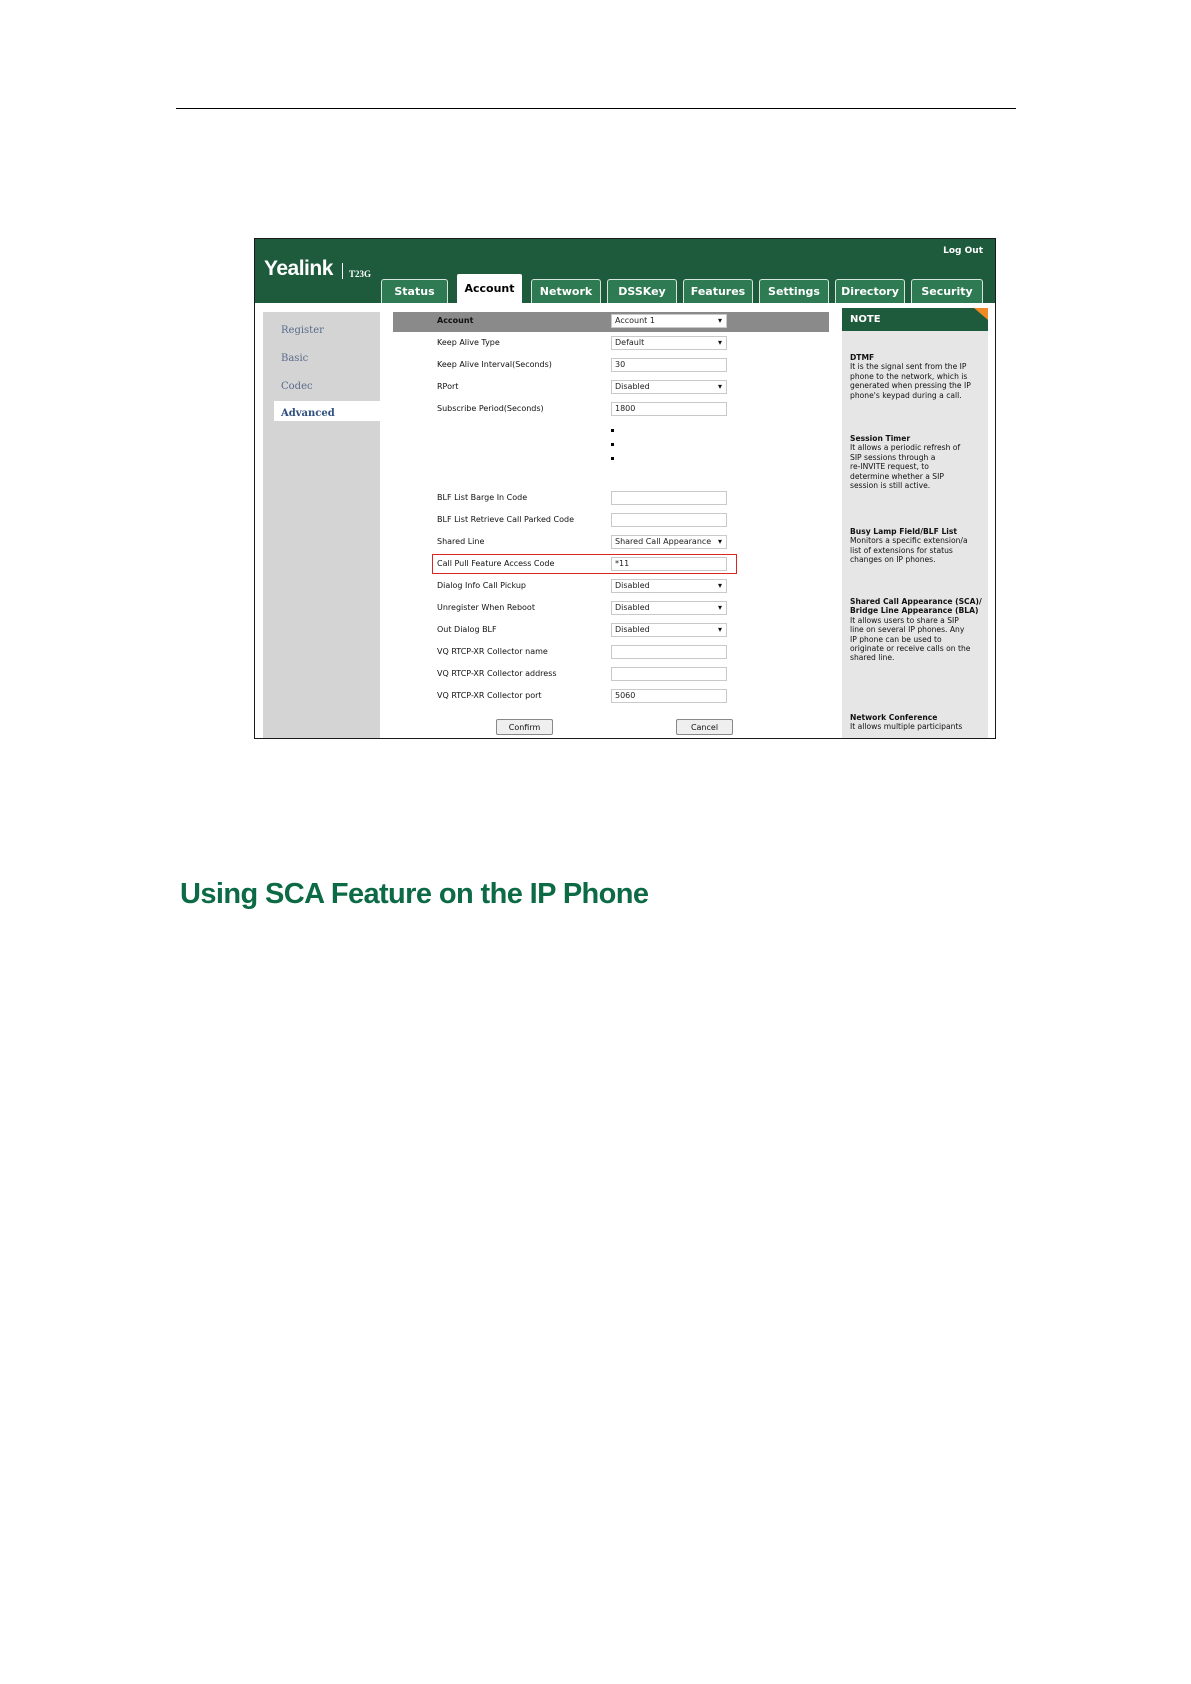  Describe the element at coordinates (794, 291) in the screenshot. I see `tab-settings: Settings` at that location.